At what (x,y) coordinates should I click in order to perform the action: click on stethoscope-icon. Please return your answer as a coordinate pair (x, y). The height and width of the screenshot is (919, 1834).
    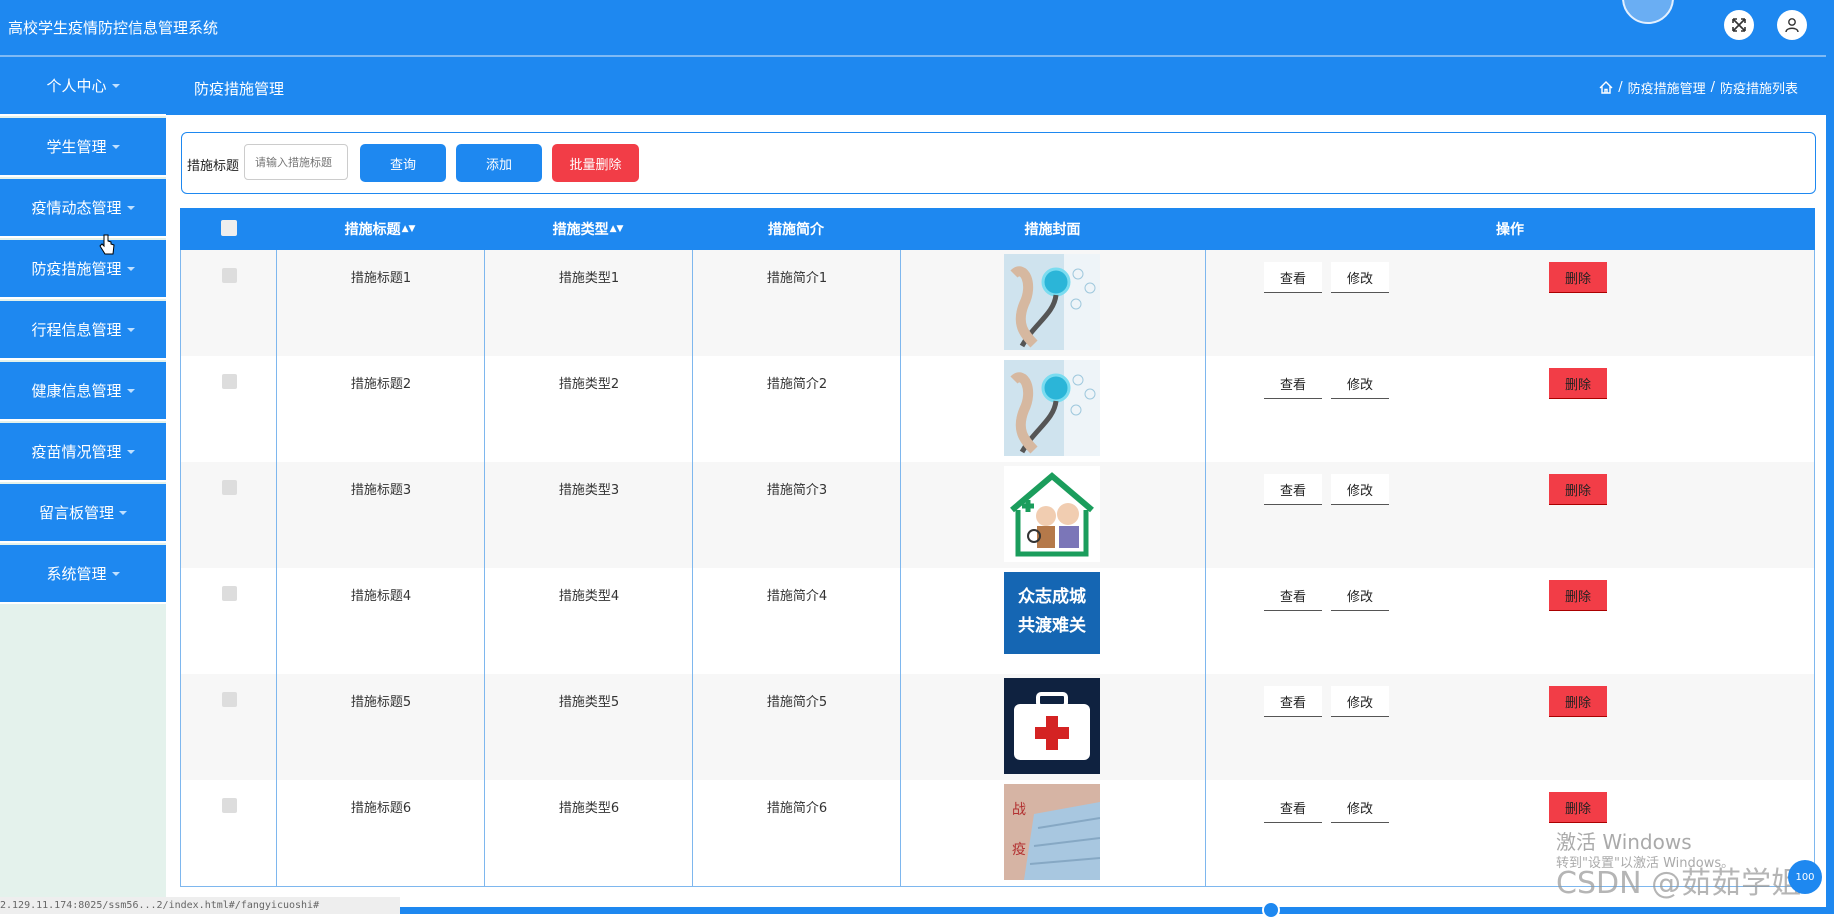
    Looking at the image, I should click on (1052, 408).